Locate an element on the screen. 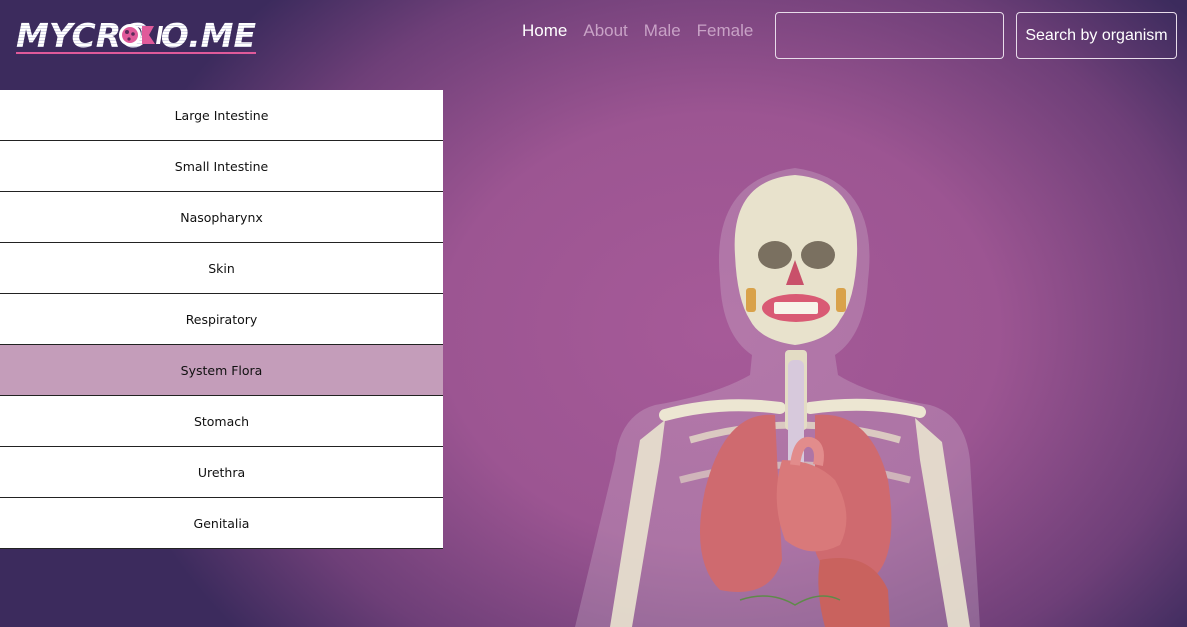 Image resolution: width=1187 pixels, height=627 pixels. sidebar-item-large-intestine: Large Intestine is located at coordinates (221, 115).